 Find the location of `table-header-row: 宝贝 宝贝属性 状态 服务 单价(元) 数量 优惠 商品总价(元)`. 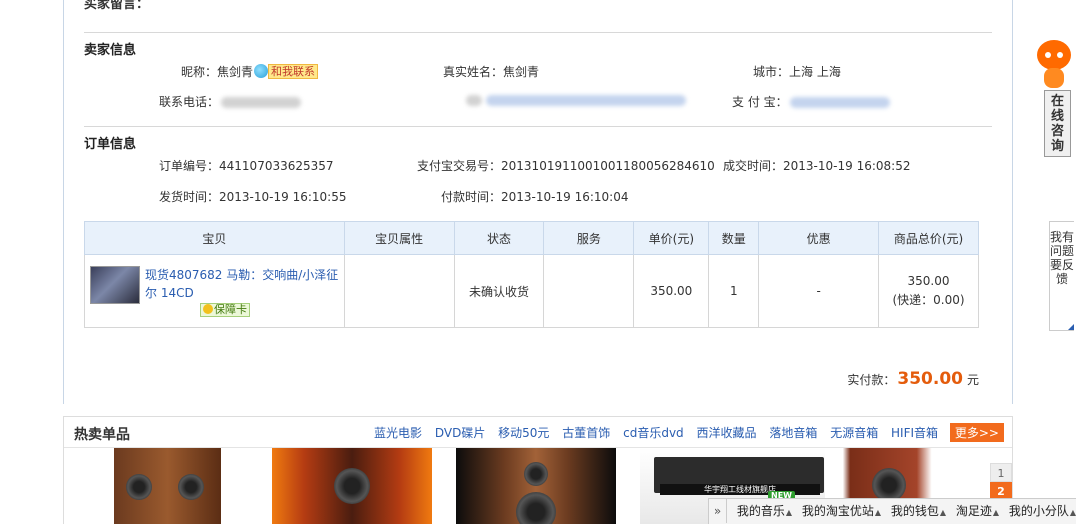

table-header-row: 宝贝 宝贝属性 状态 服务 单价(元) 数量 优惠 商品总价(元) is located at coordinates (531, 238).